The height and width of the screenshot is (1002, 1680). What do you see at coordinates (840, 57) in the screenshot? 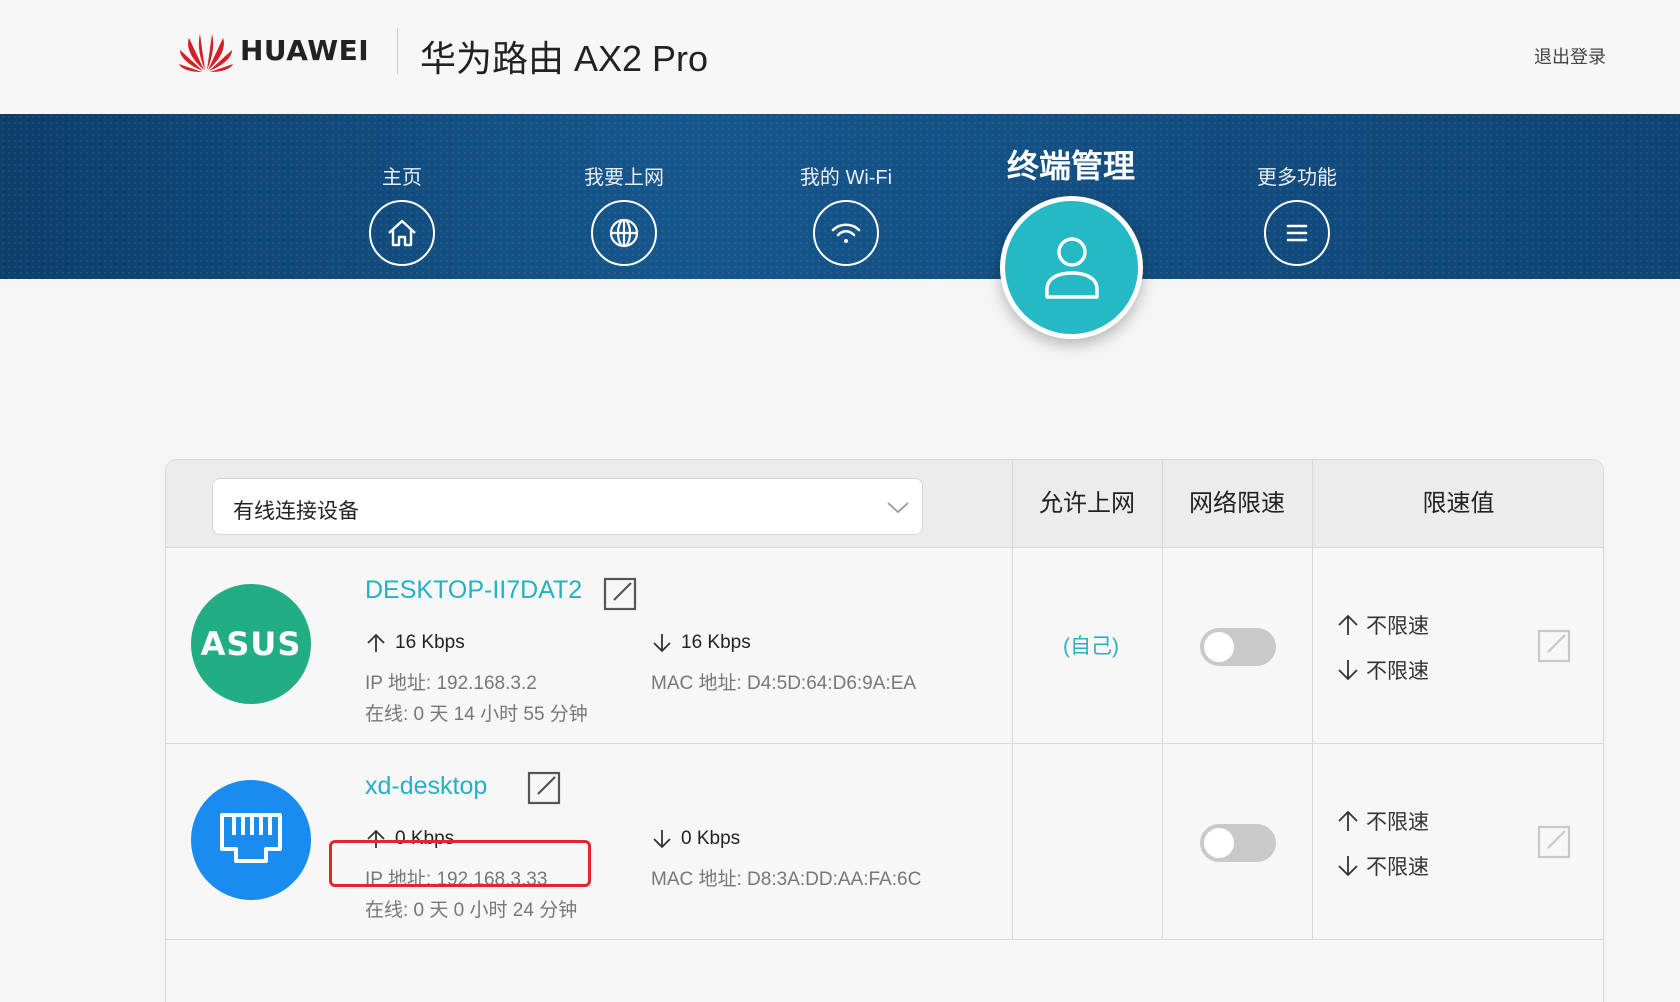
I see `top-header: HUAWEI 华为路由 AX2 Pro 退出登录` at bounding box center [840, 57].